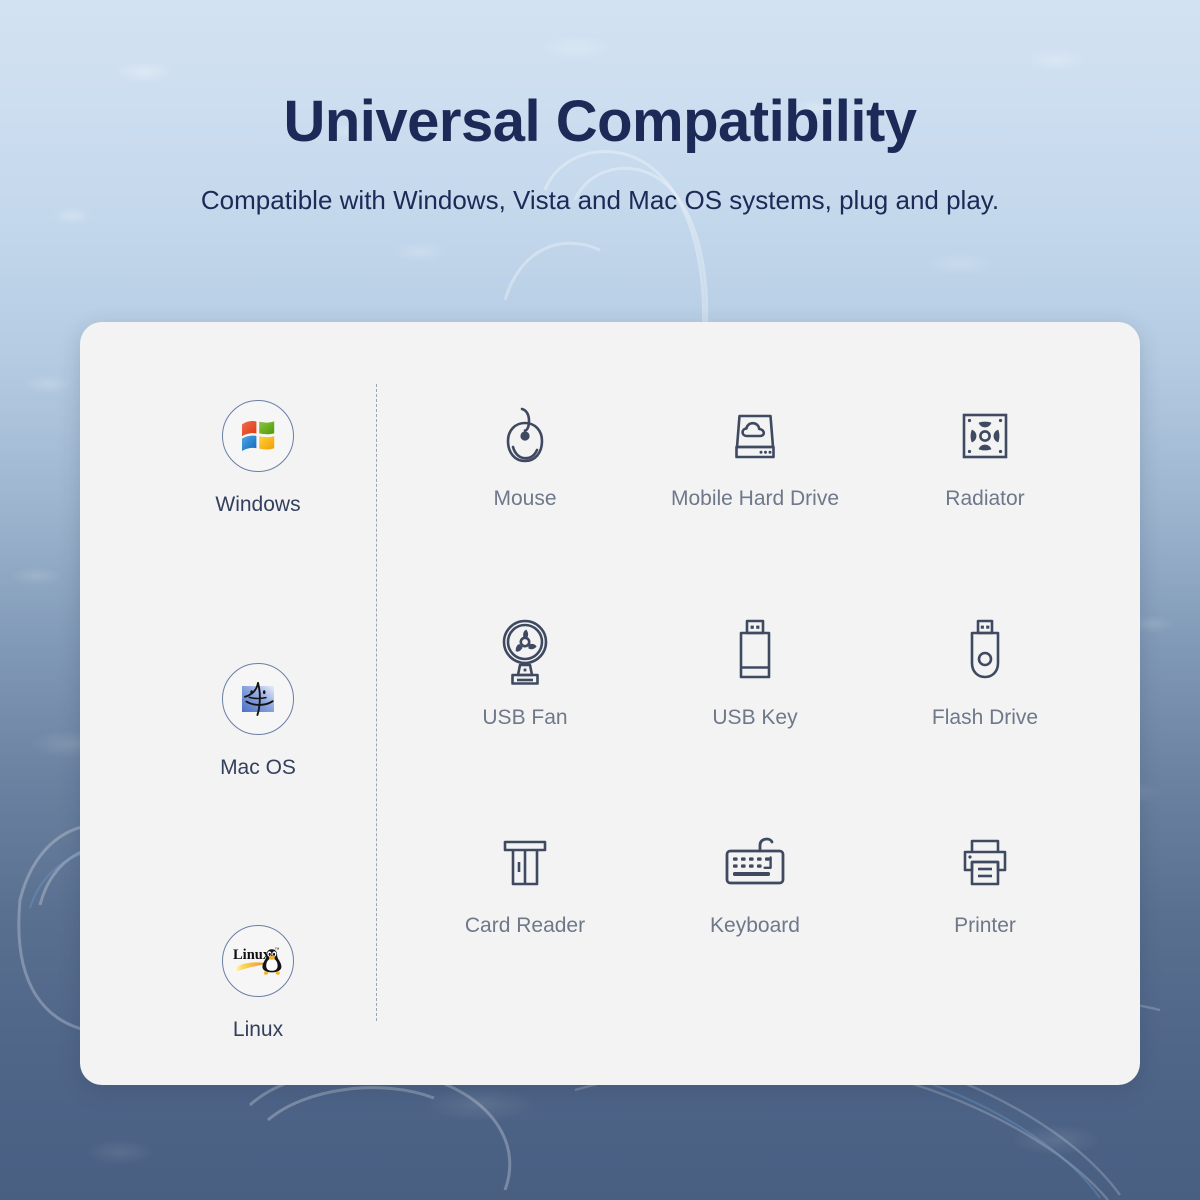  I want to click on os-item-windows: Windows, so click(258, 457).